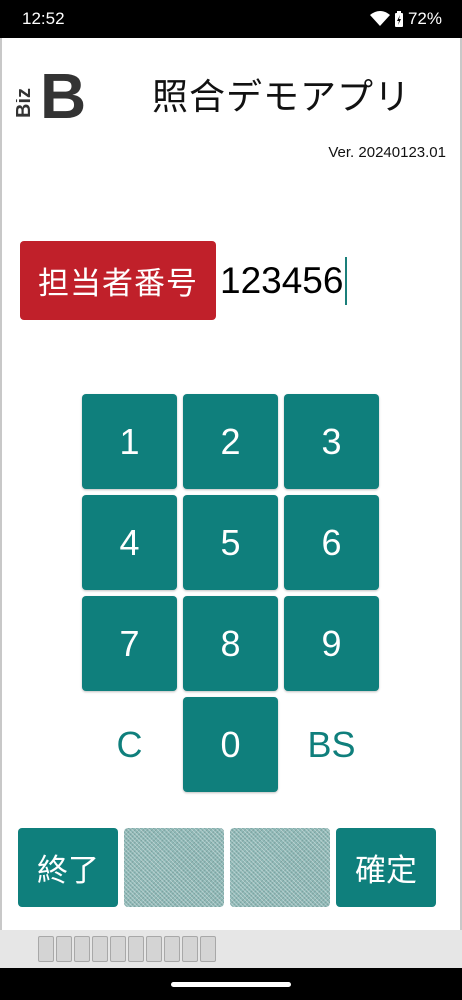 The width and height of the screenshot is (462, 1000). I want to click on logo-letters: Biz, so click(25, 103).